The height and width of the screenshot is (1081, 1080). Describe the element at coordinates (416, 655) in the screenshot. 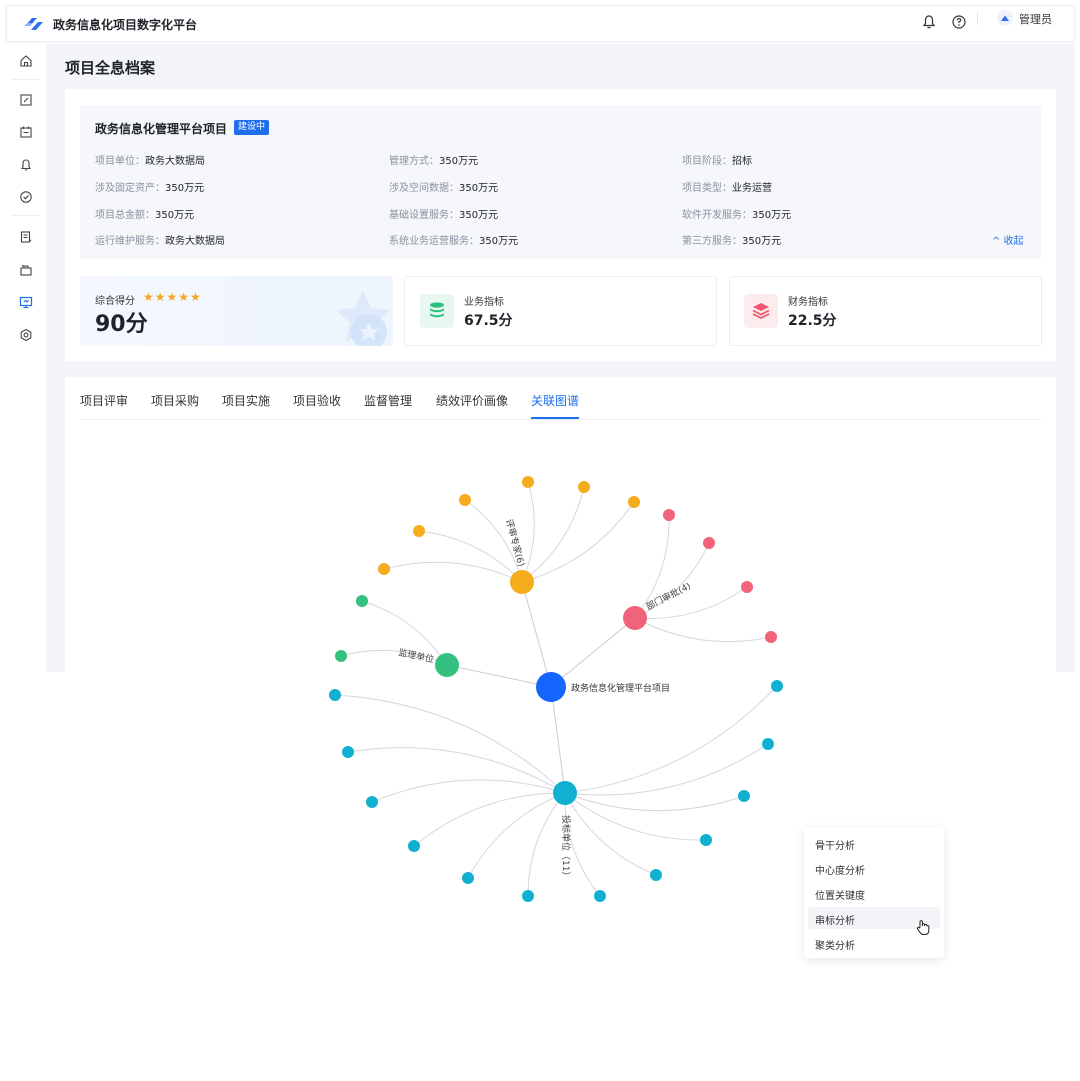

I see `graph-hub-label: 监理单位` at that location.